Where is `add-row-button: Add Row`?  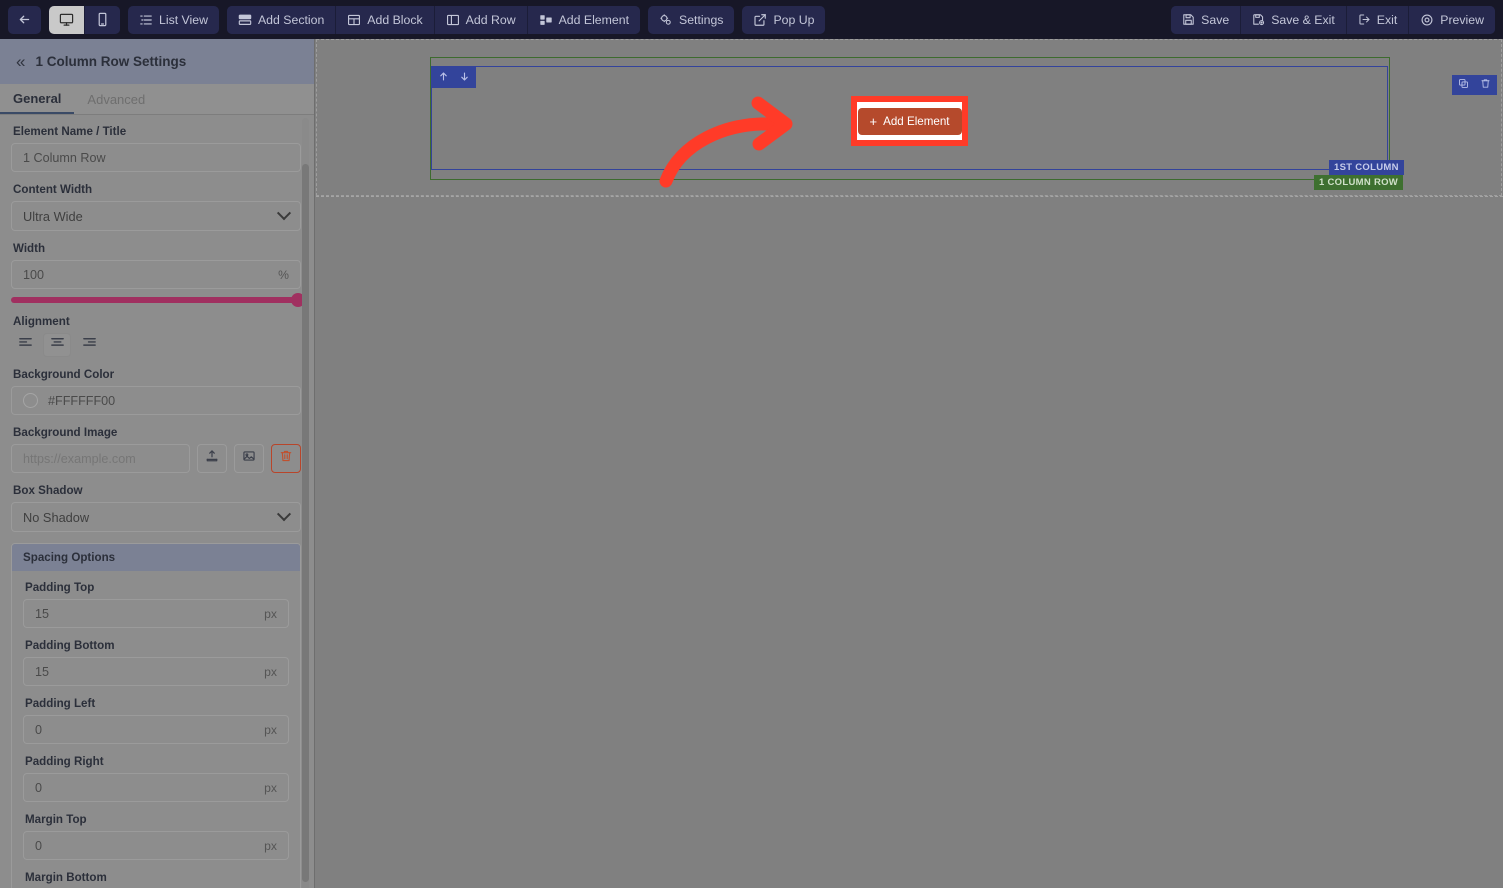 add-row-button: Add Row is located at coordinates (481, 19).